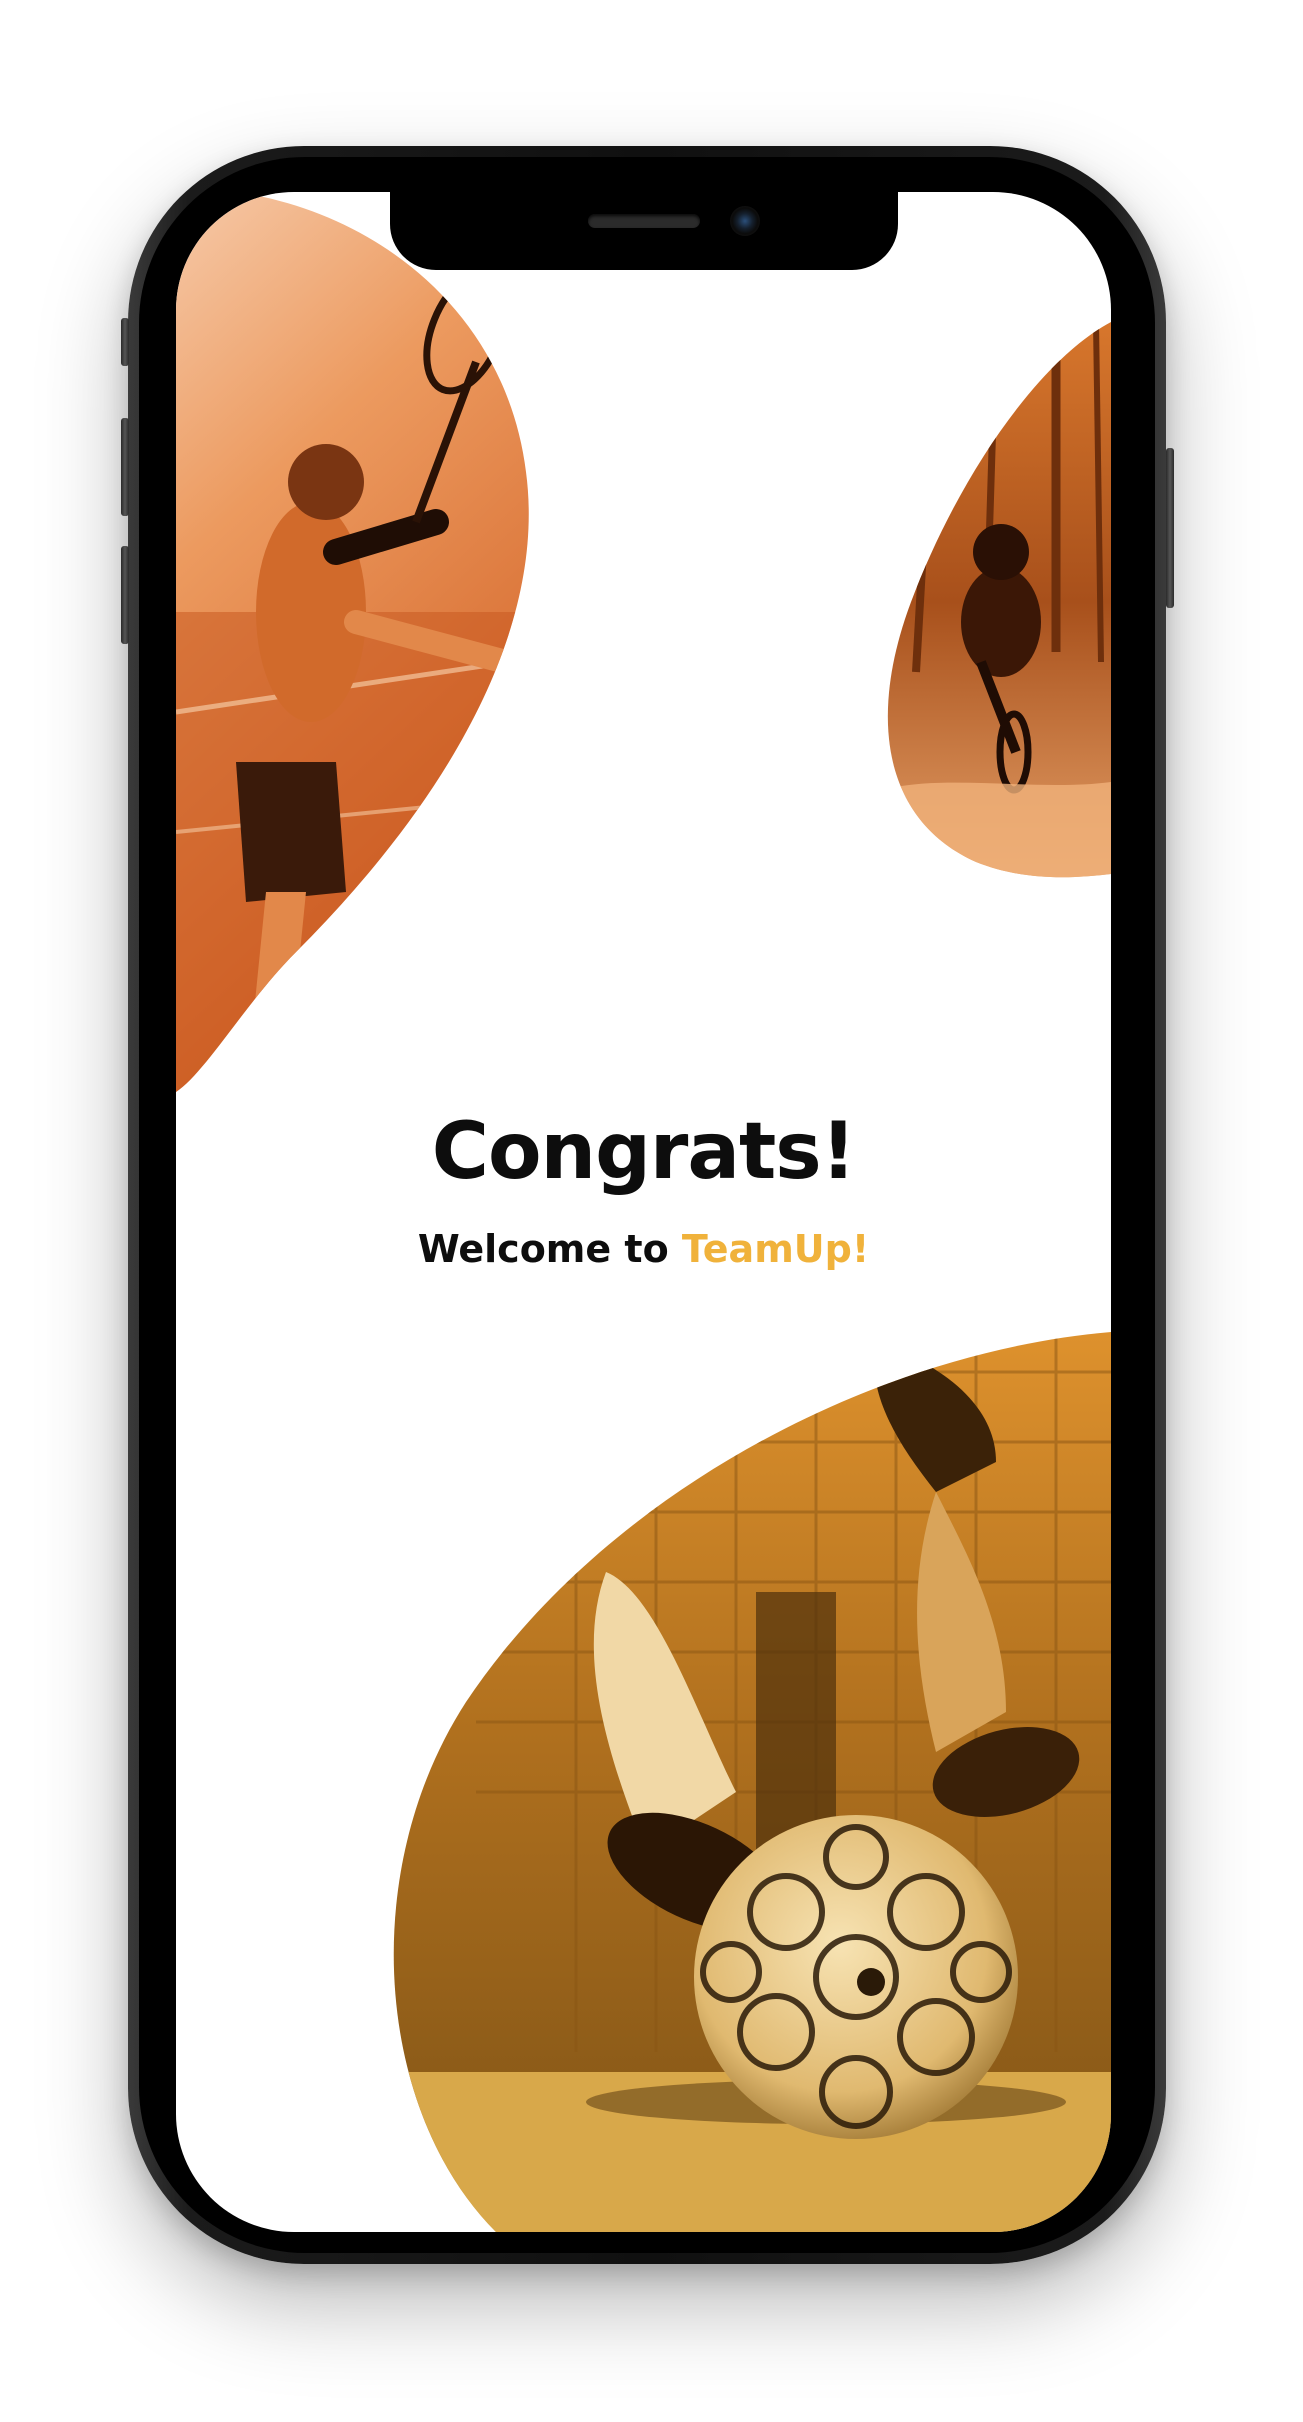  What do you see at coordinates (125, 342) in the screenshot?
I see `silent-switch` at bounding box center [125, 342].